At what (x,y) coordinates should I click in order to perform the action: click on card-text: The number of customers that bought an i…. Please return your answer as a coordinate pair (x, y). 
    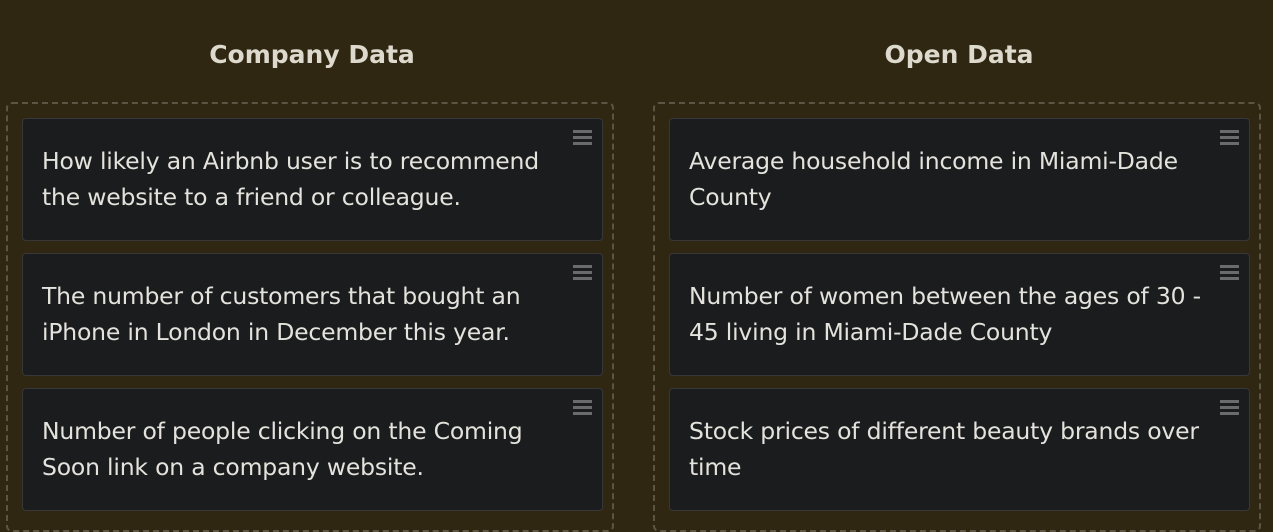
    Looking at the image, I should click on (281, 314).